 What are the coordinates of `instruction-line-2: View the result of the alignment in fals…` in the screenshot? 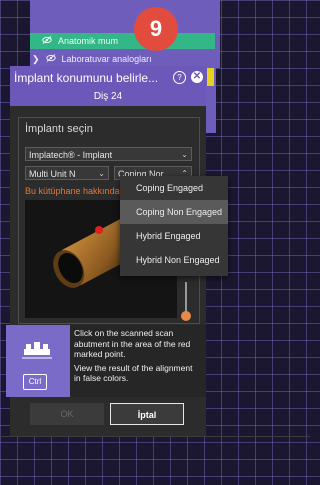 It's located at (133, 373).